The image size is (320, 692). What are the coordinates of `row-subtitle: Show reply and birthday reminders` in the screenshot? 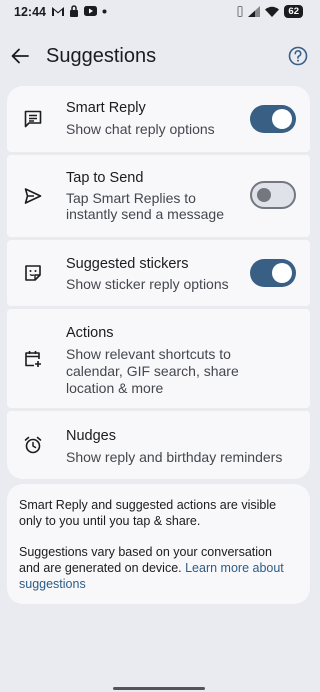 It's located at (174, 457).